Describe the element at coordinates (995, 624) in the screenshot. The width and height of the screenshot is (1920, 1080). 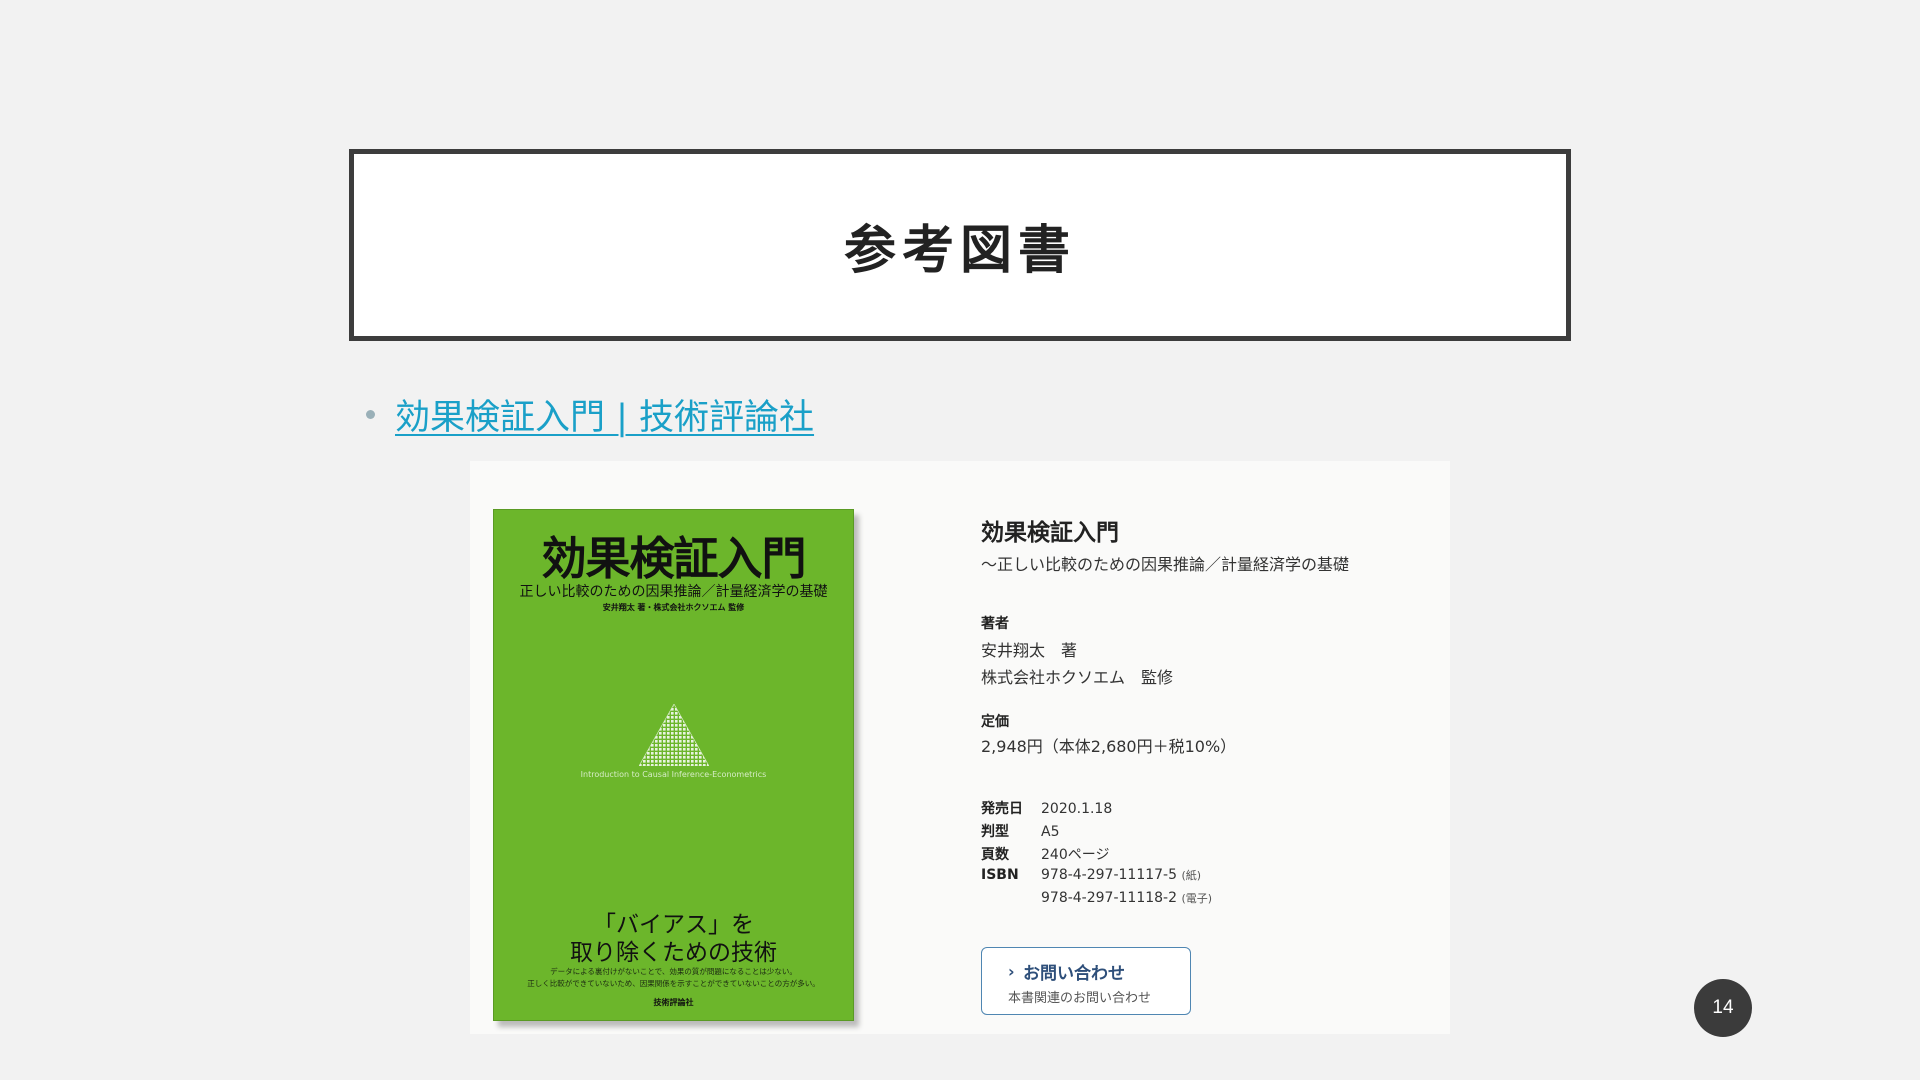
I see `author-label: 著者` at that location.